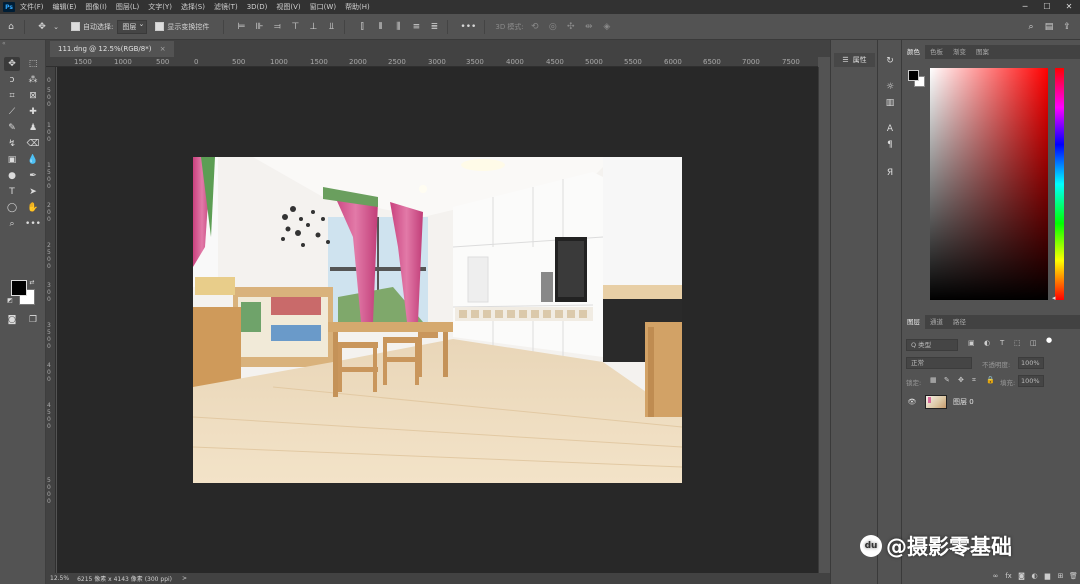 This screenshot has height=584, width=1080. What do you see at coordinates (913, 52) in the screenshot?
I see `tab-color: 颜色` at bounding box center [913, 52].